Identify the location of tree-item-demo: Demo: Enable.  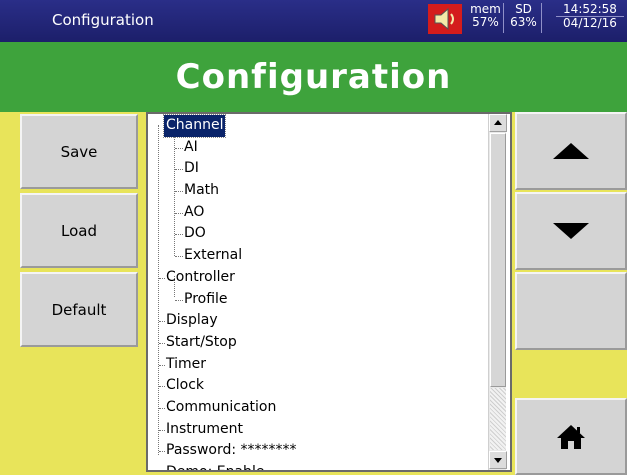
(318, 467).